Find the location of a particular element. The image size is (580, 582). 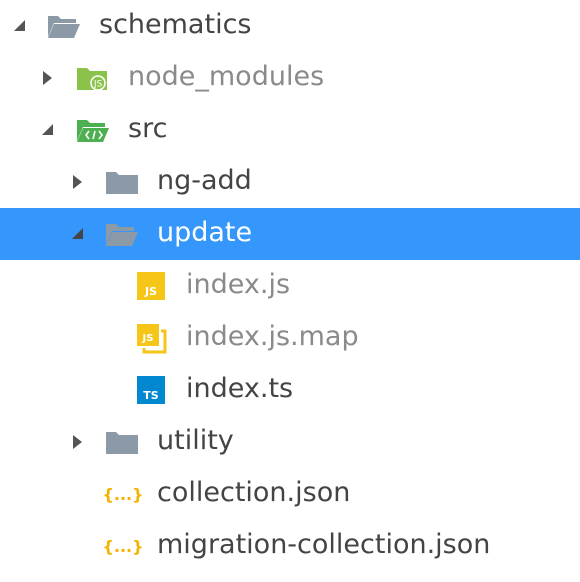

tree-item-label: migration-collection.json is located at coordinates (324, 544).